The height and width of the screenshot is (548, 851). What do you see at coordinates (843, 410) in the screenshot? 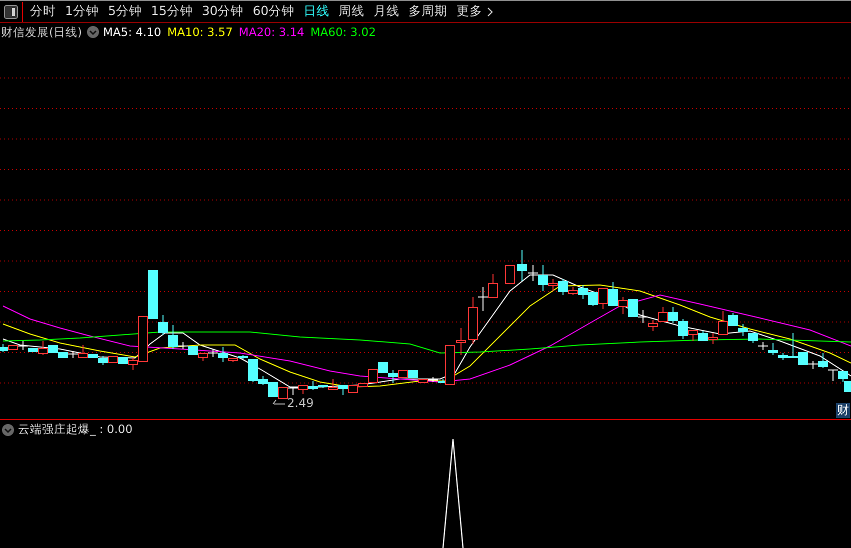
I see `logo-badge: 财` at bounding box center [843, 410].